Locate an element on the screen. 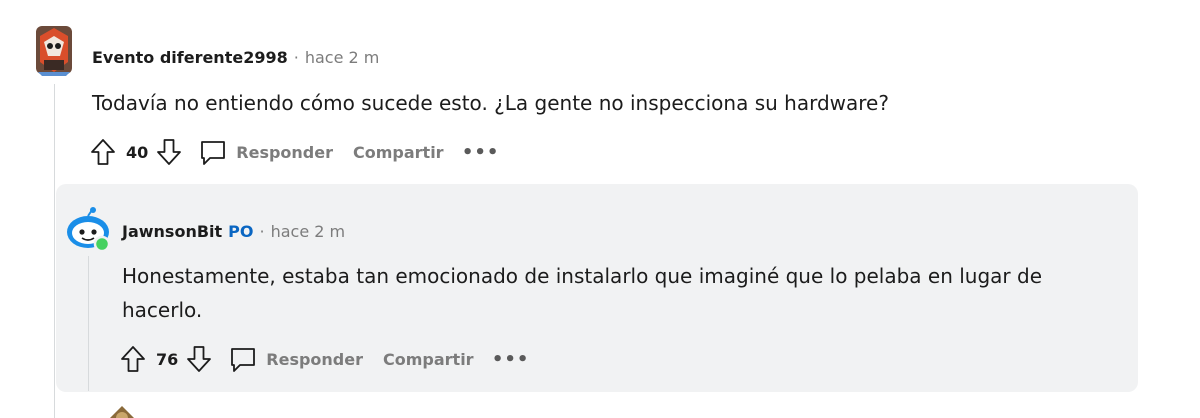  username: JawnsonBit is located at coordinates (172, 231).